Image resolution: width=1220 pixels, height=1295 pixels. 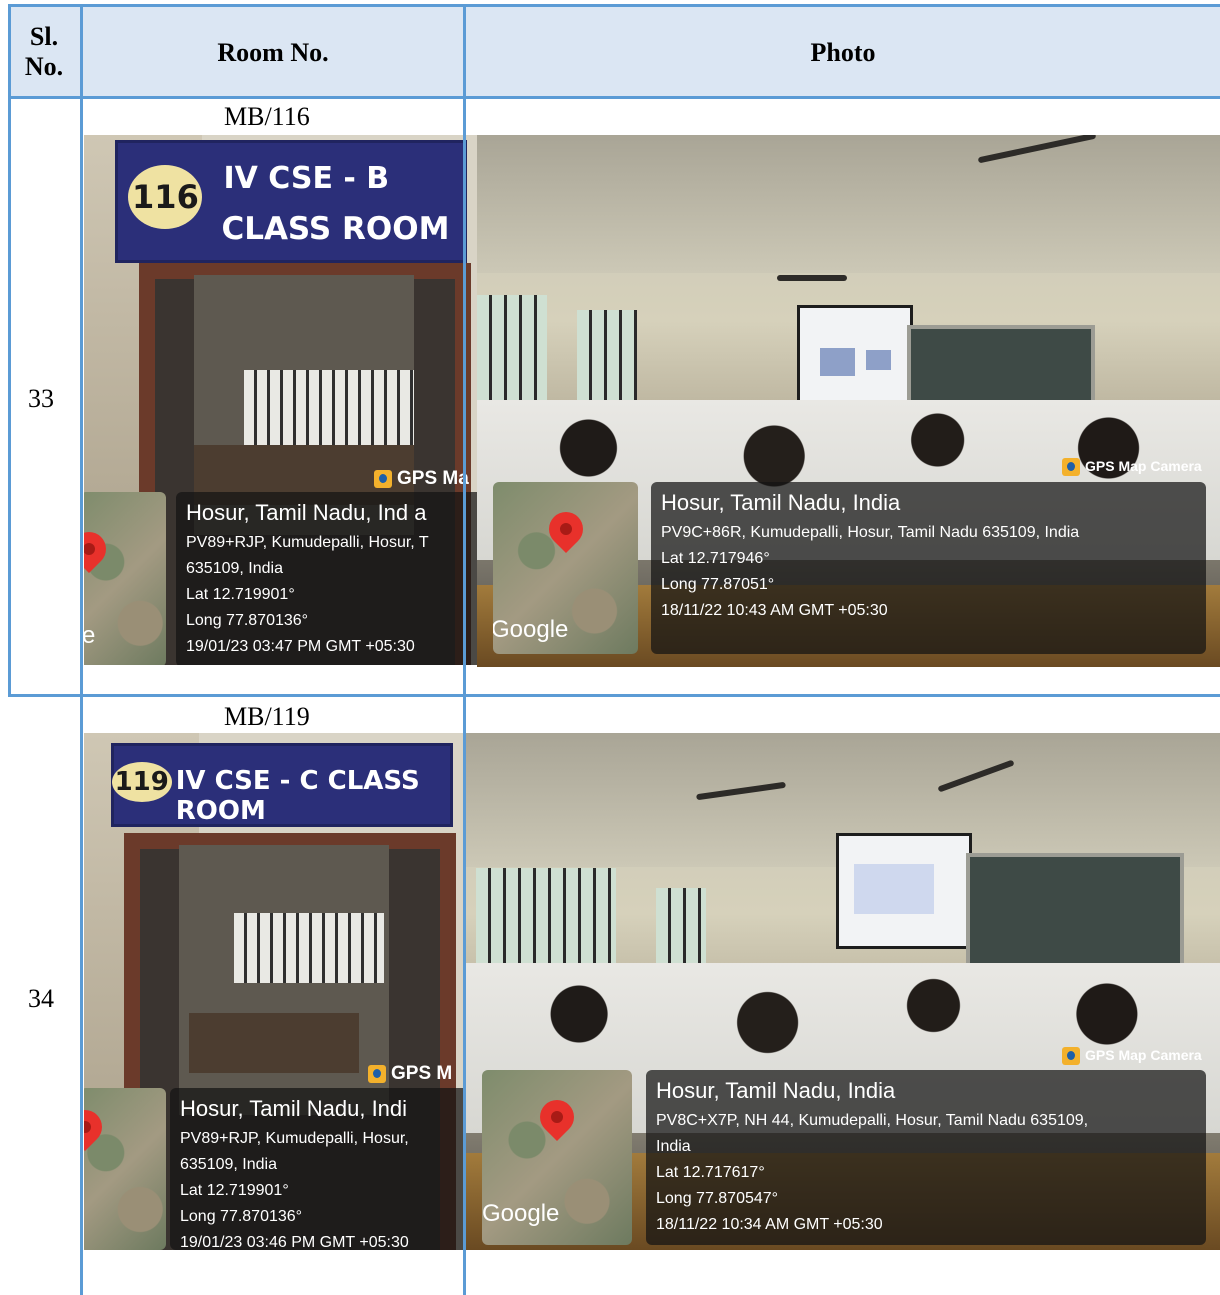 What do you see at coordinates (843, 52) in the screenshot?
I see `header-photo: Photo` at bounding box center [843, 52].